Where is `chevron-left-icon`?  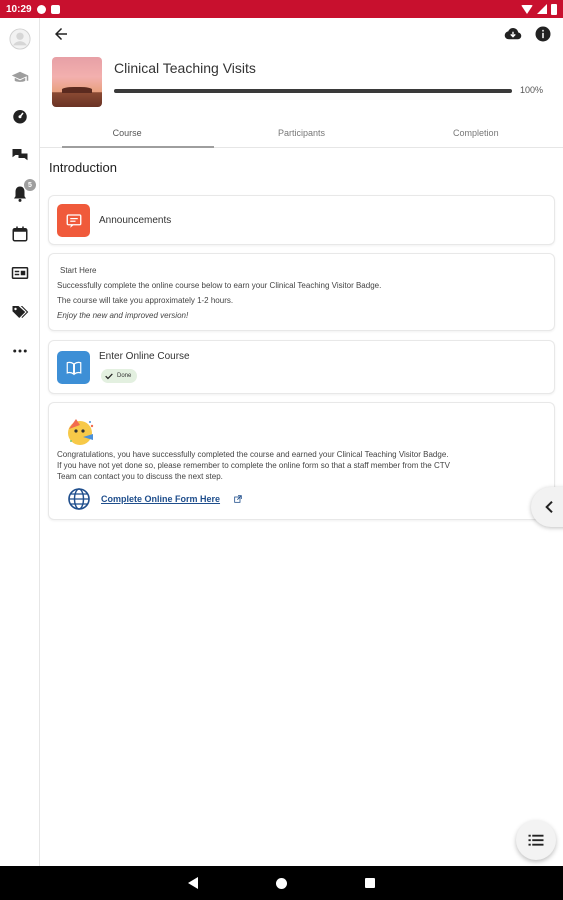 chevron-left-icon is located at coordinates (549, 507).